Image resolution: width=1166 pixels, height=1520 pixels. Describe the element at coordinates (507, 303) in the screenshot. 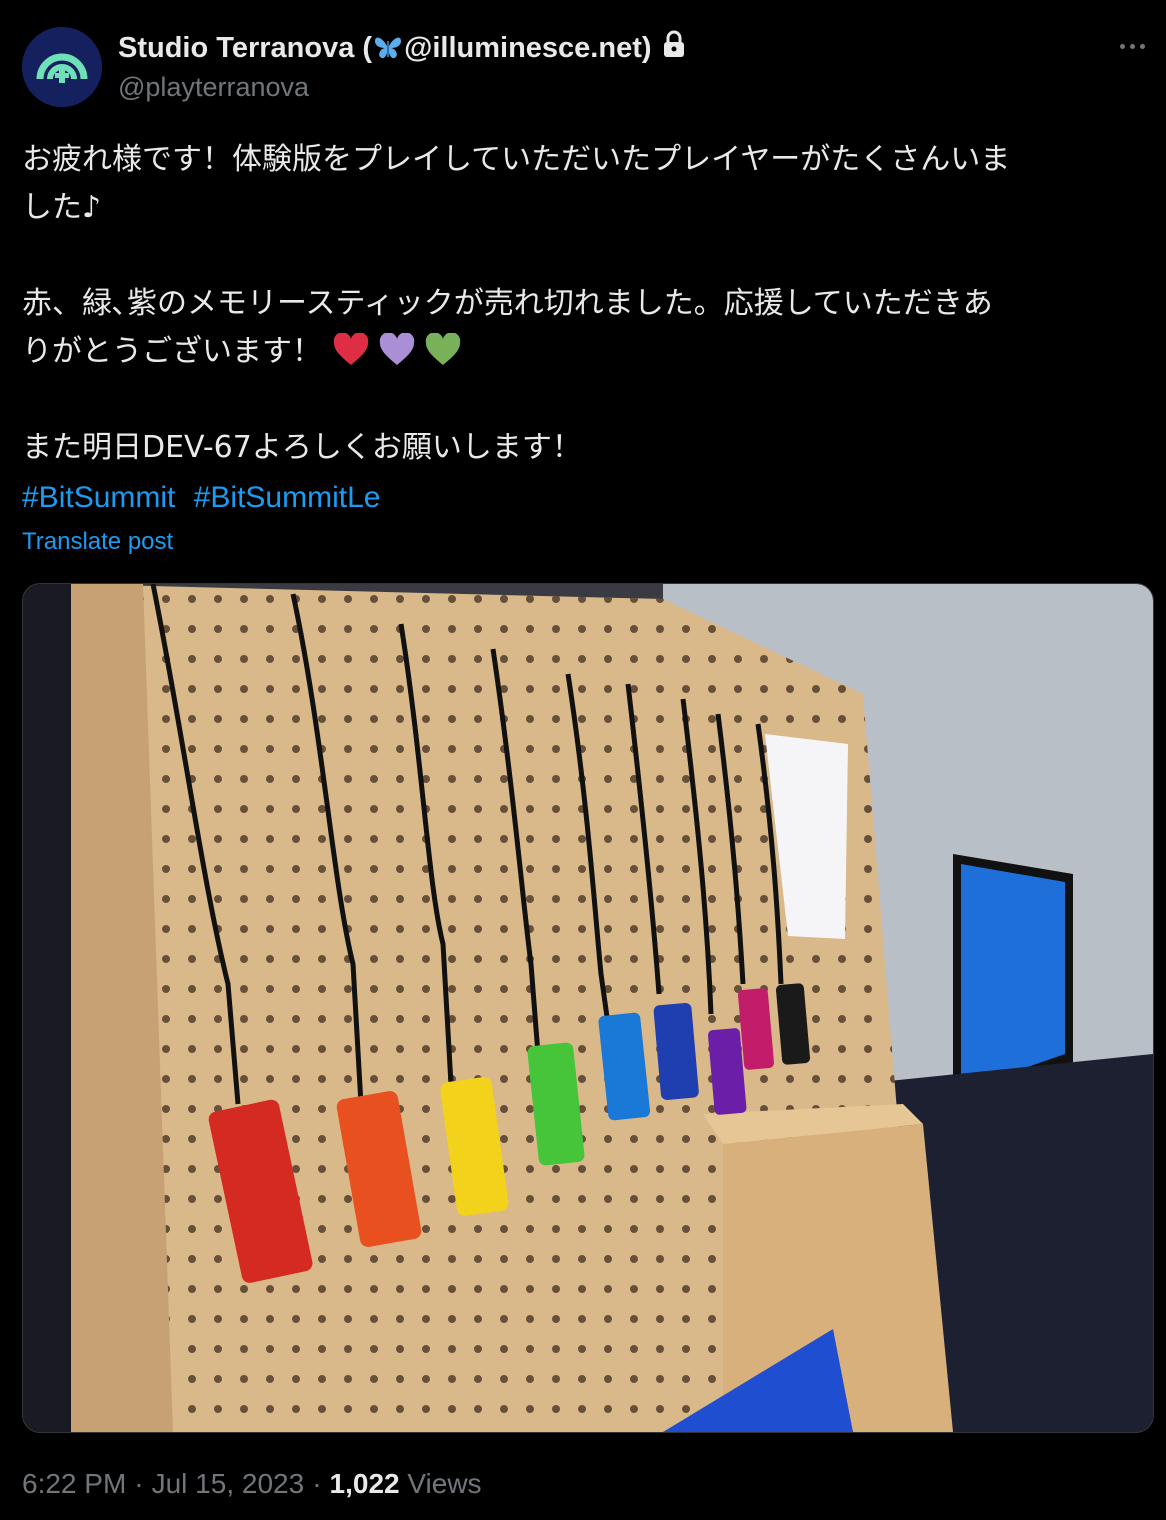

I see `post-line: 赤、緑､紫のメモリースティックが売れ切れました。応援していただきあ` at that location.